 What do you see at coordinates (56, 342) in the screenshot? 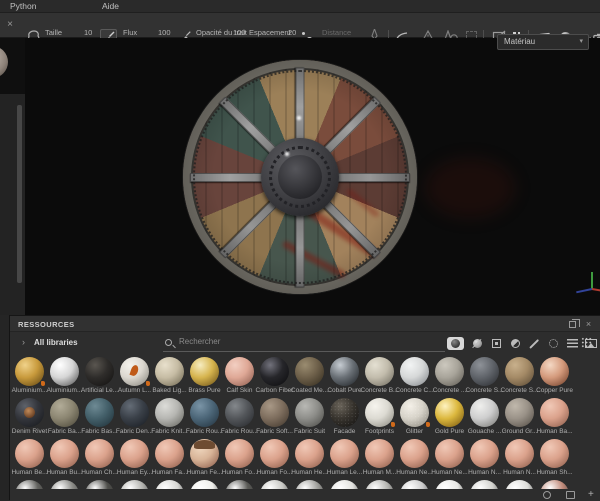
I see `library-selector: All libraries` at bounding box center [56, 342].